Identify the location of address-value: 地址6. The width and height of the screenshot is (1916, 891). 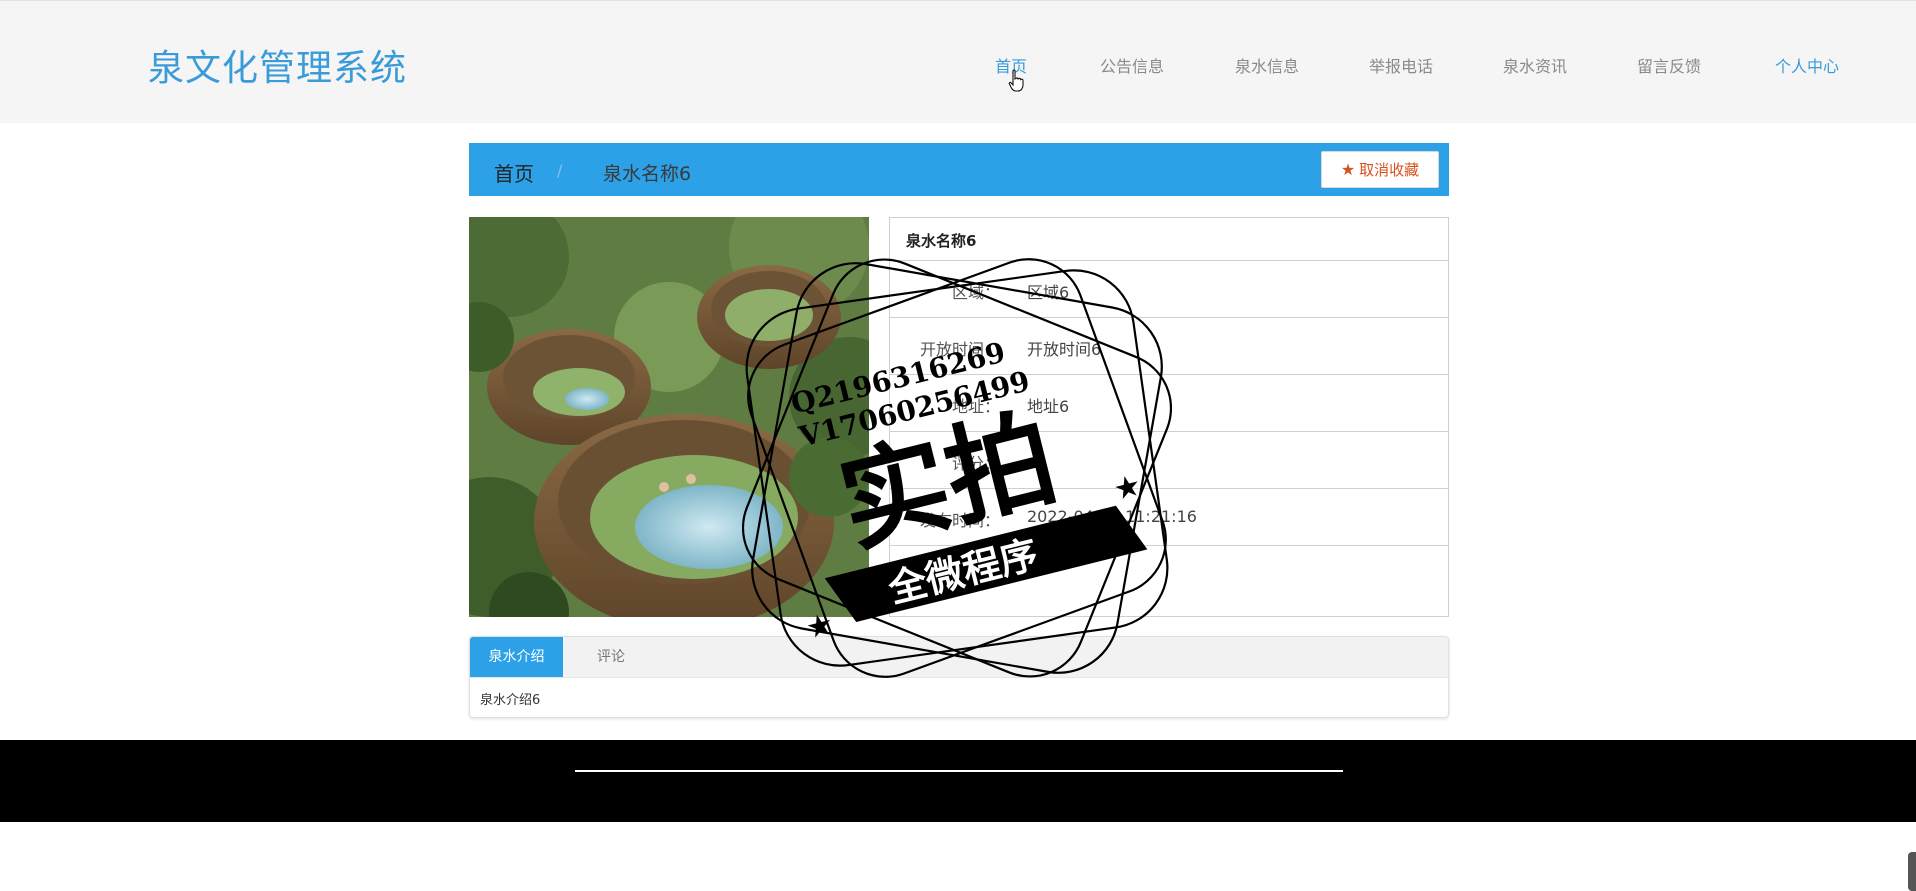
(1048, 406).